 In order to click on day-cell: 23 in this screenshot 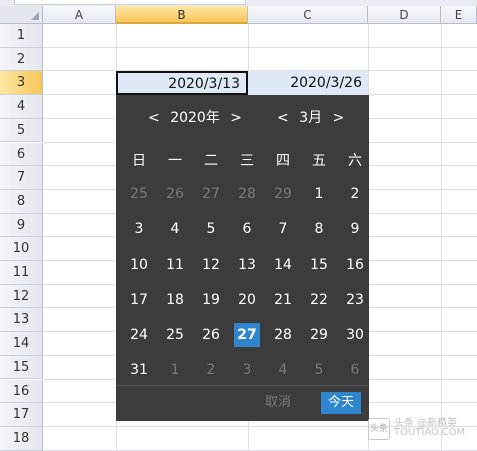, I will do `click(355, 300)`.